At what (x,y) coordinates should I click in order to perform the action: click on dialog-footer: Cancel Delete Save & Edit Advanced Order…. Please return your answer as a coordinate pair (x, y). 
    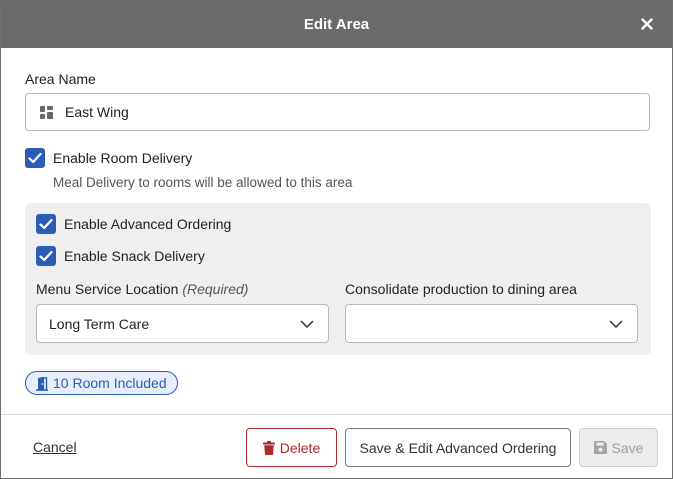
    Looking at the image, I should click on (336, 446).